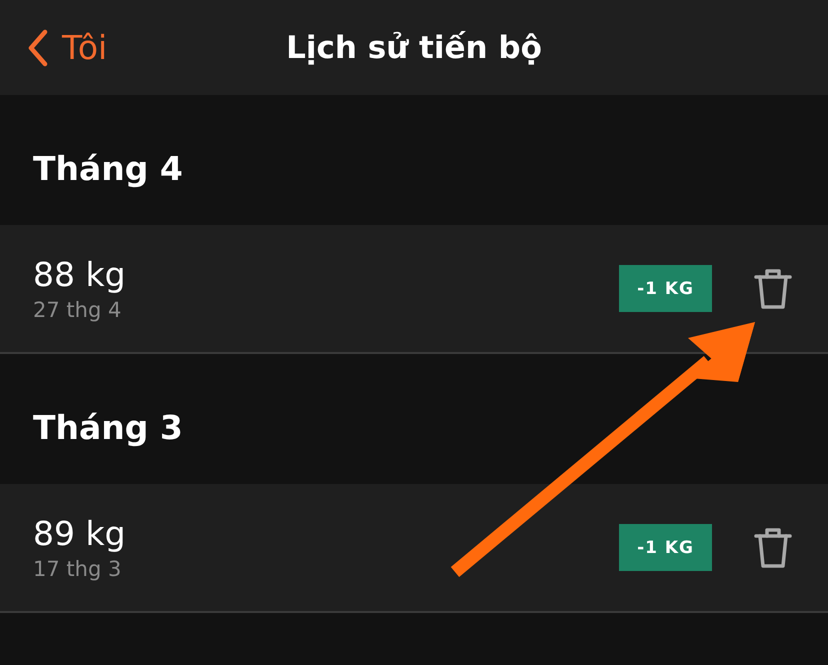  I want to click on entry-date: 27 thg 4, so click(77, 310).